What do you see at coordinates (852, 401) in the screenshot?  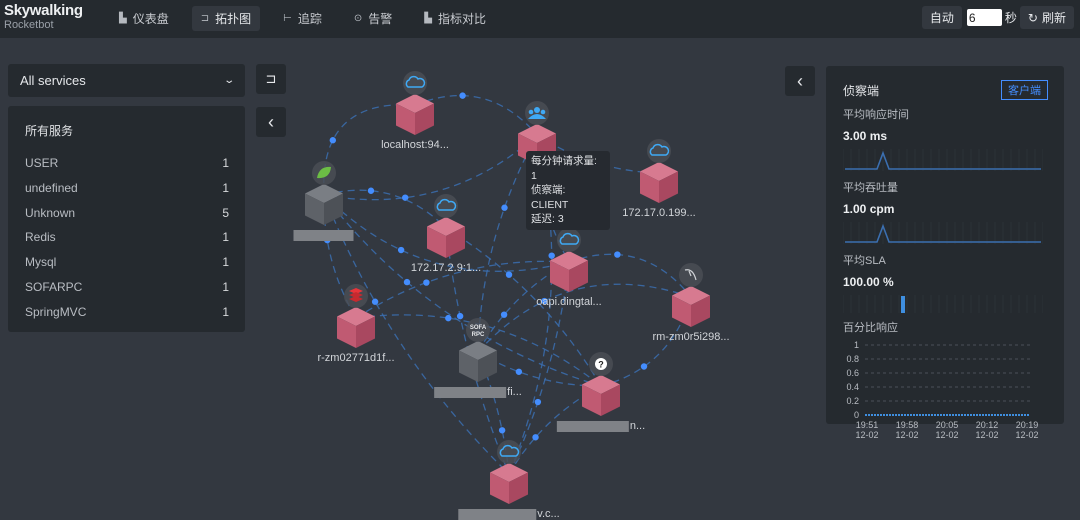 I see `y-tick-label: 0.2` at bounding box center [852, 401].